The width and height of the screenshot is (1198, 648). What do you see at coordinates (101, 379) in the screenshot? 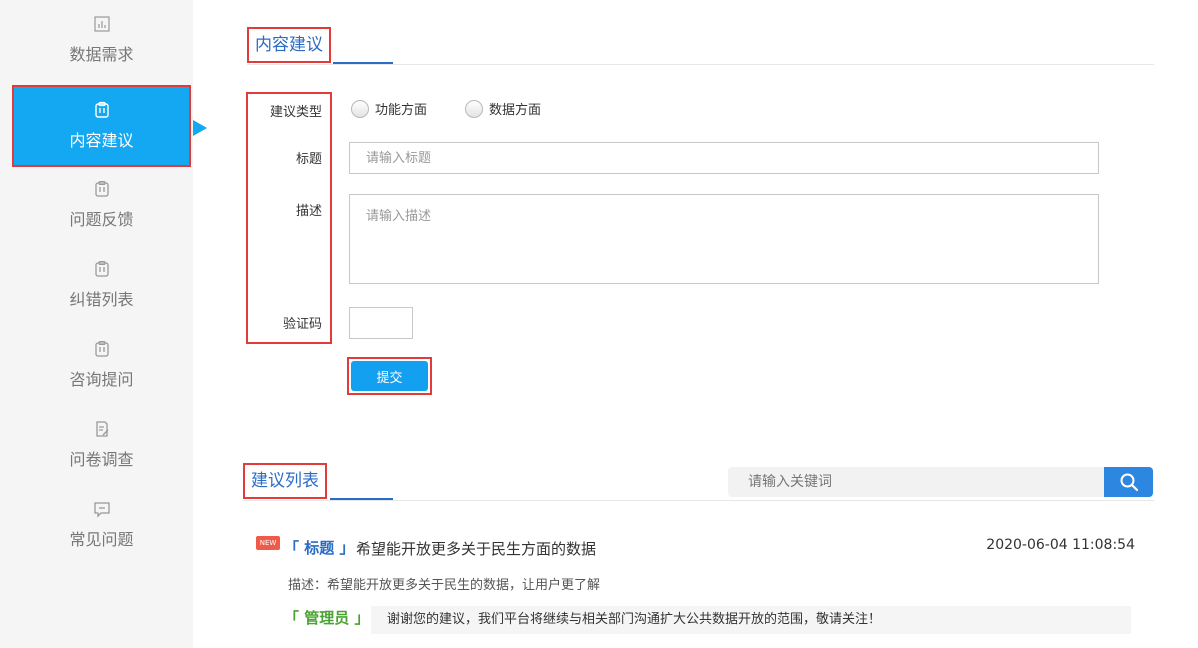
I see `sidebar-item-label: 咨询提问` at bounding box center [101, 379].